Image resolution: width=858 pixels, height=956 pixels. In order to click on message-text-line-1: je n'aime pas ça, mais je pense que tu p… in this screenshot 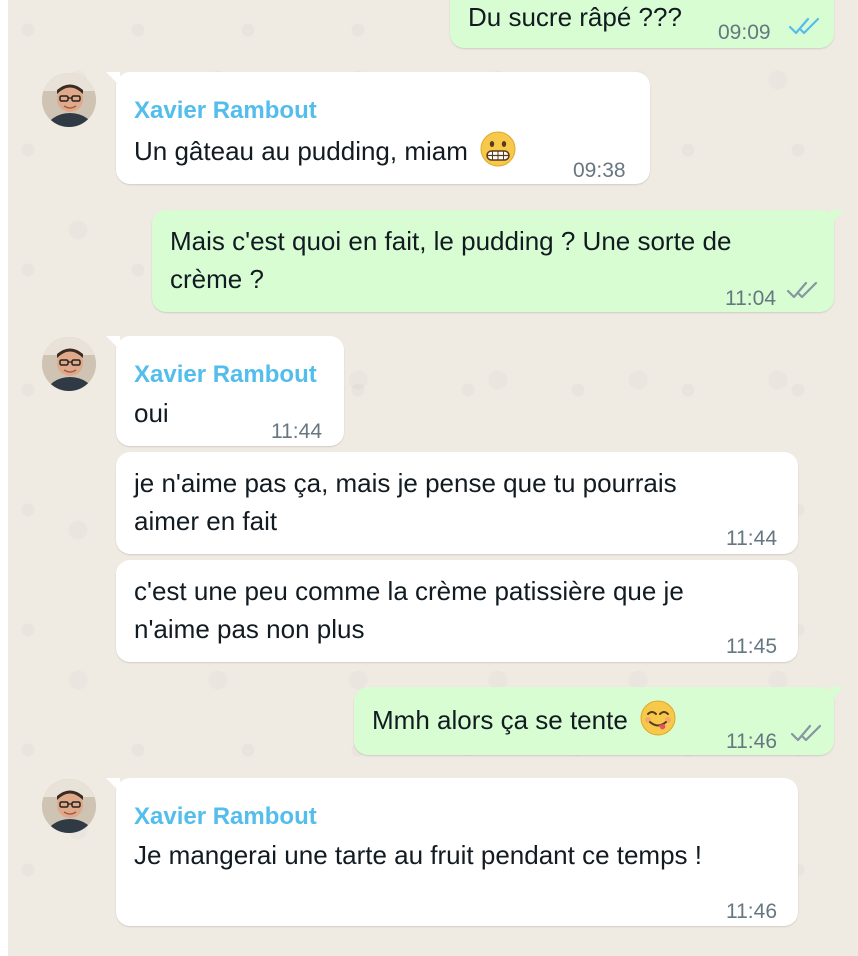, I will do `click(405, 483)`.